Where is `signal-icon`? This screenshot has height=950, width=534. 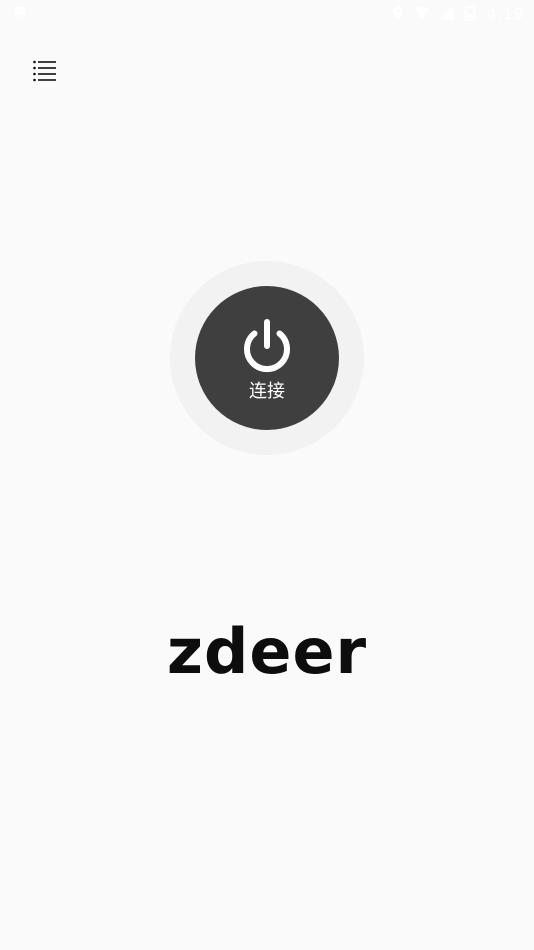
signal-icon is located at coordinates (446, 13).